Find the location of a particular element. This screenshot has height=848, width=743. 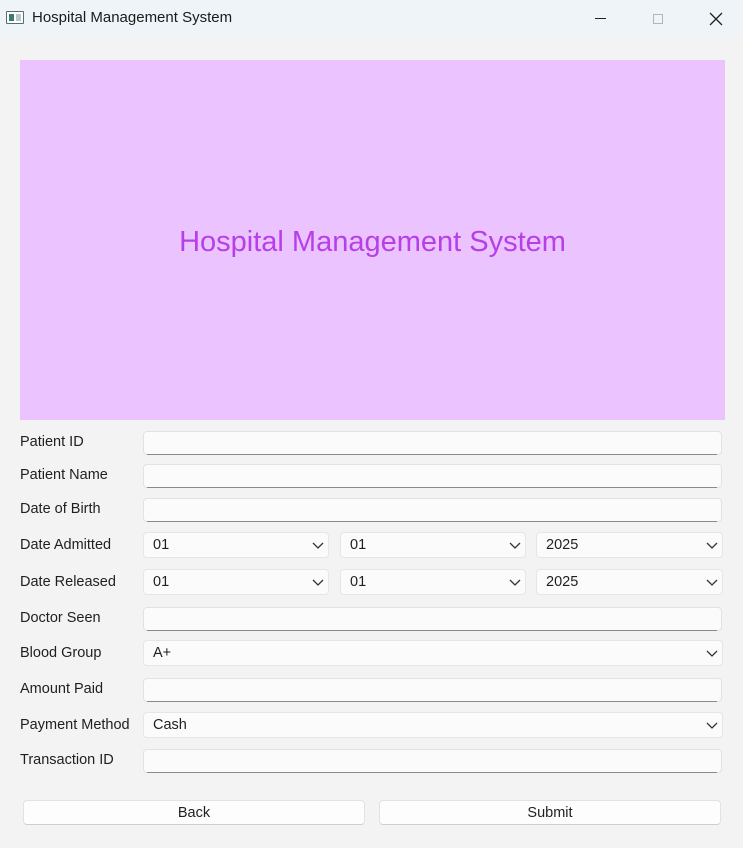

date-released-month-select: 01 is located at coordinates (433, 582).